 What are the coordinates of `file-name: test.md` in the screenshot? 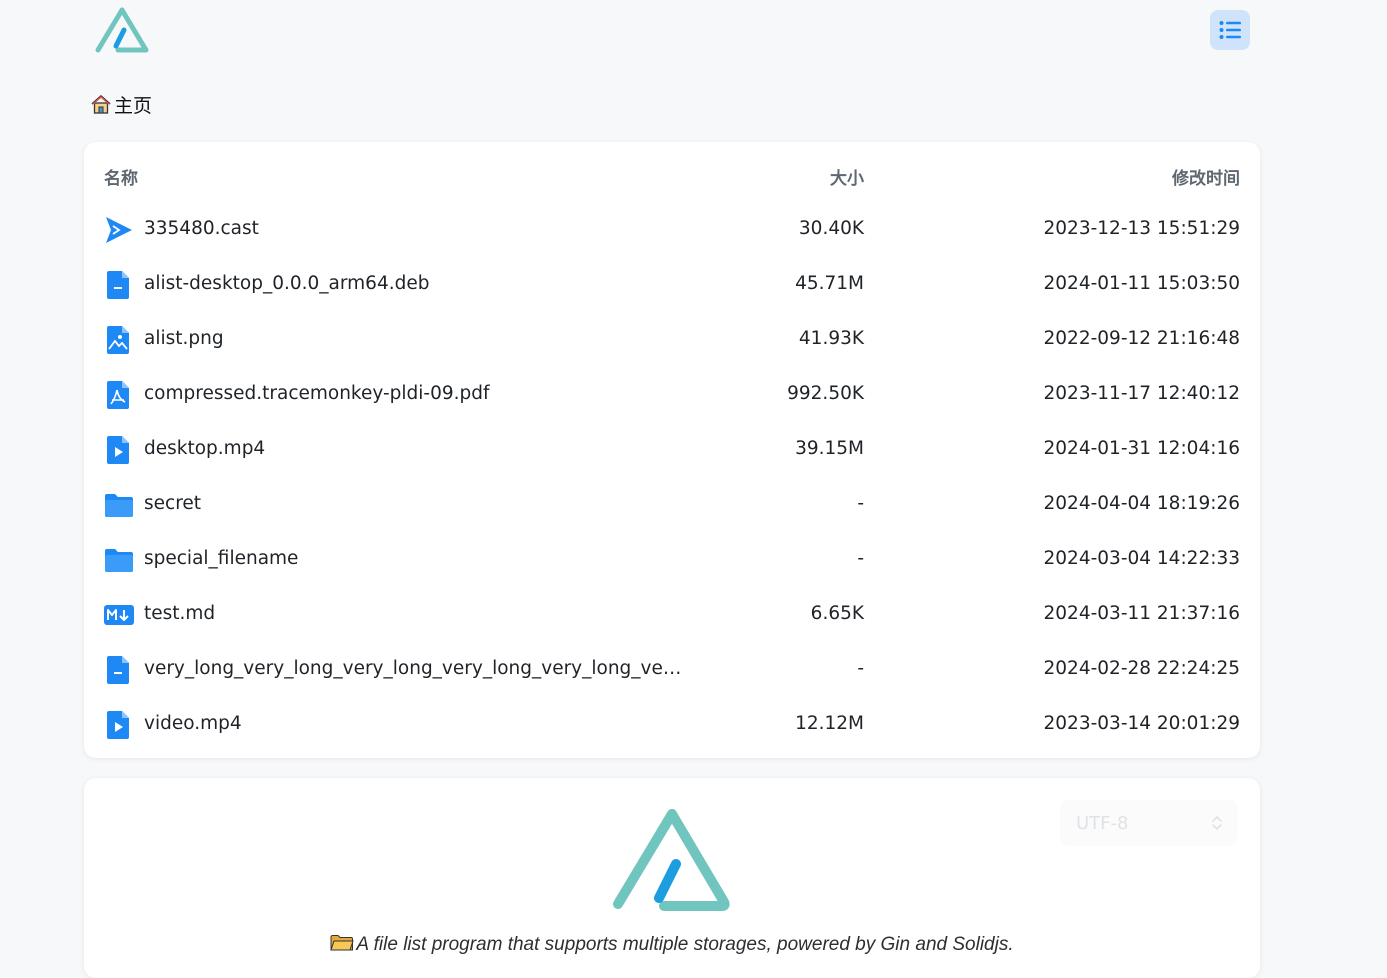 It's located at (414, 613).